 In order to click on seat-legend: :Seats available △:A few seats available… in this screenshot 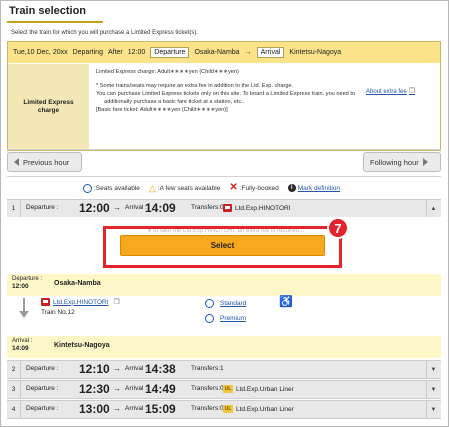, I will do `click(211, 188)`.